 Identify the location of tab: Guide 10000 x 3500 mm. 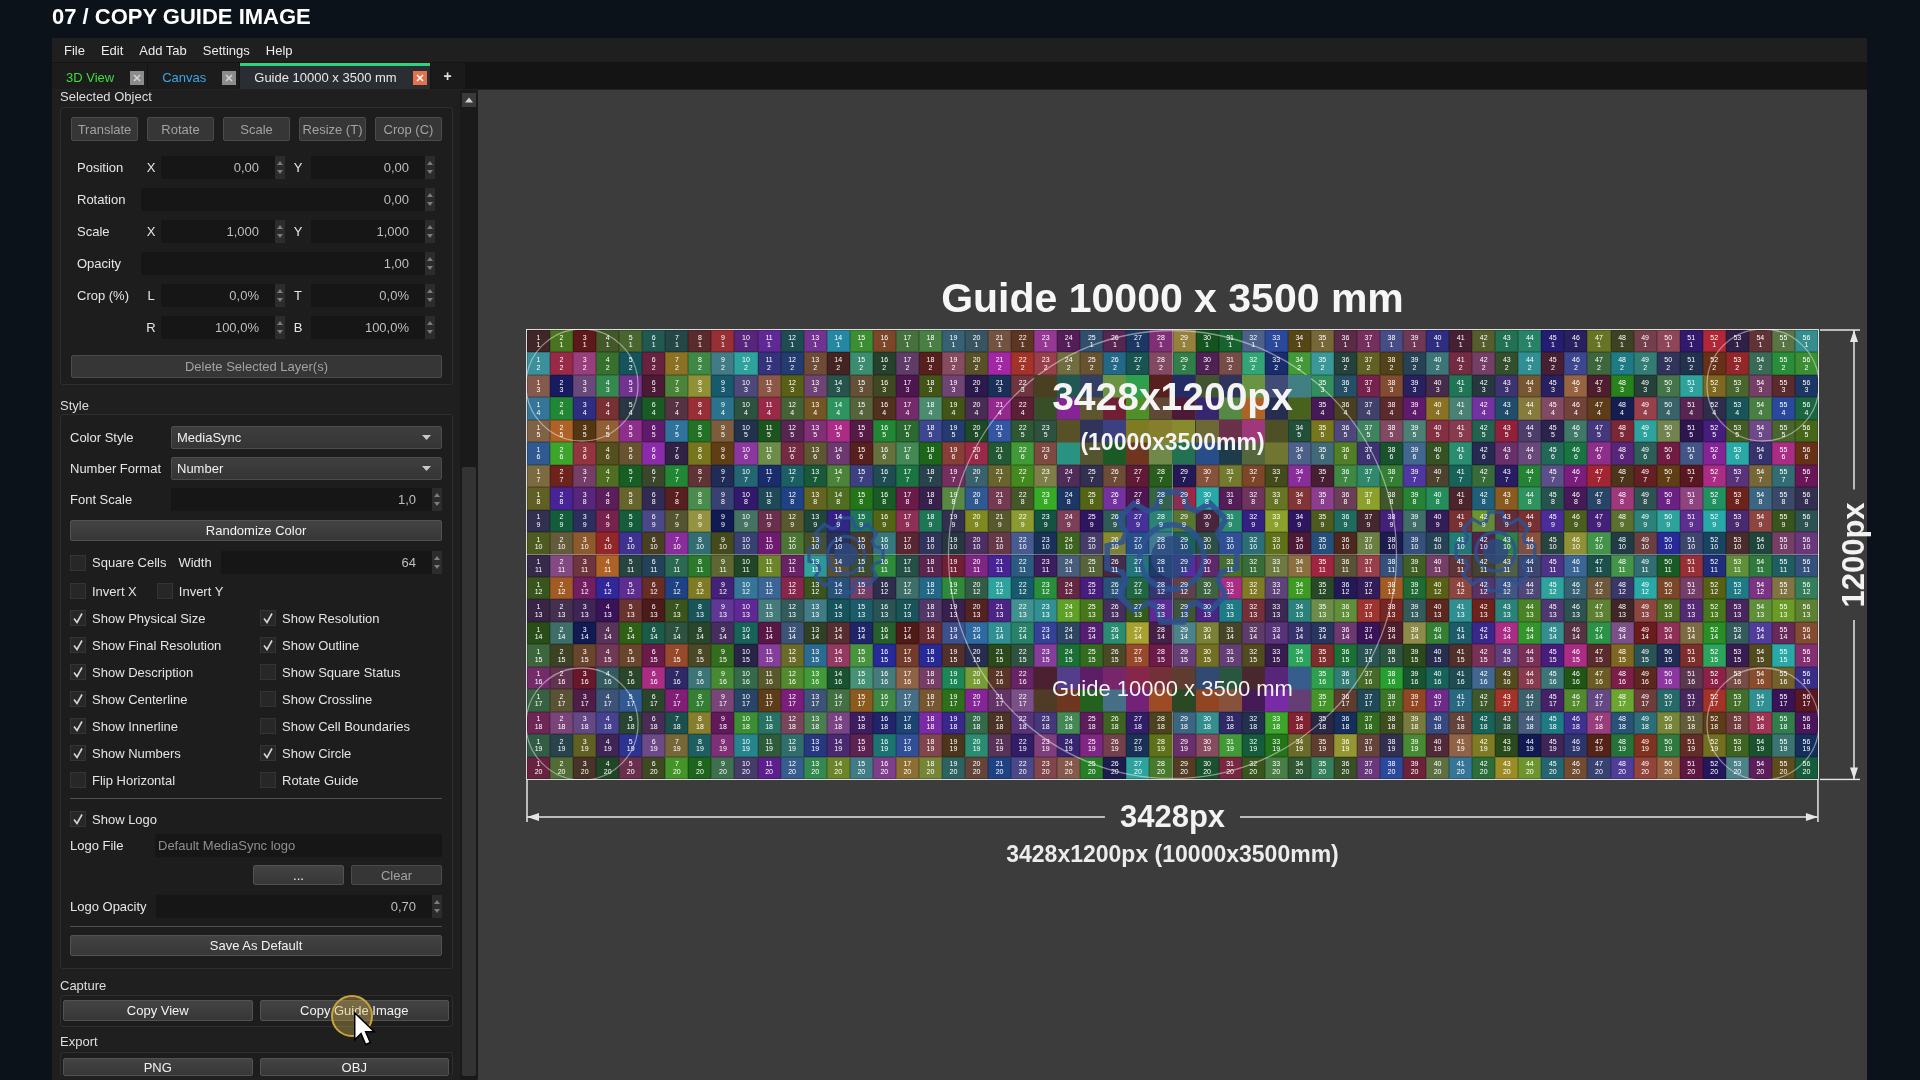
(335, 76).